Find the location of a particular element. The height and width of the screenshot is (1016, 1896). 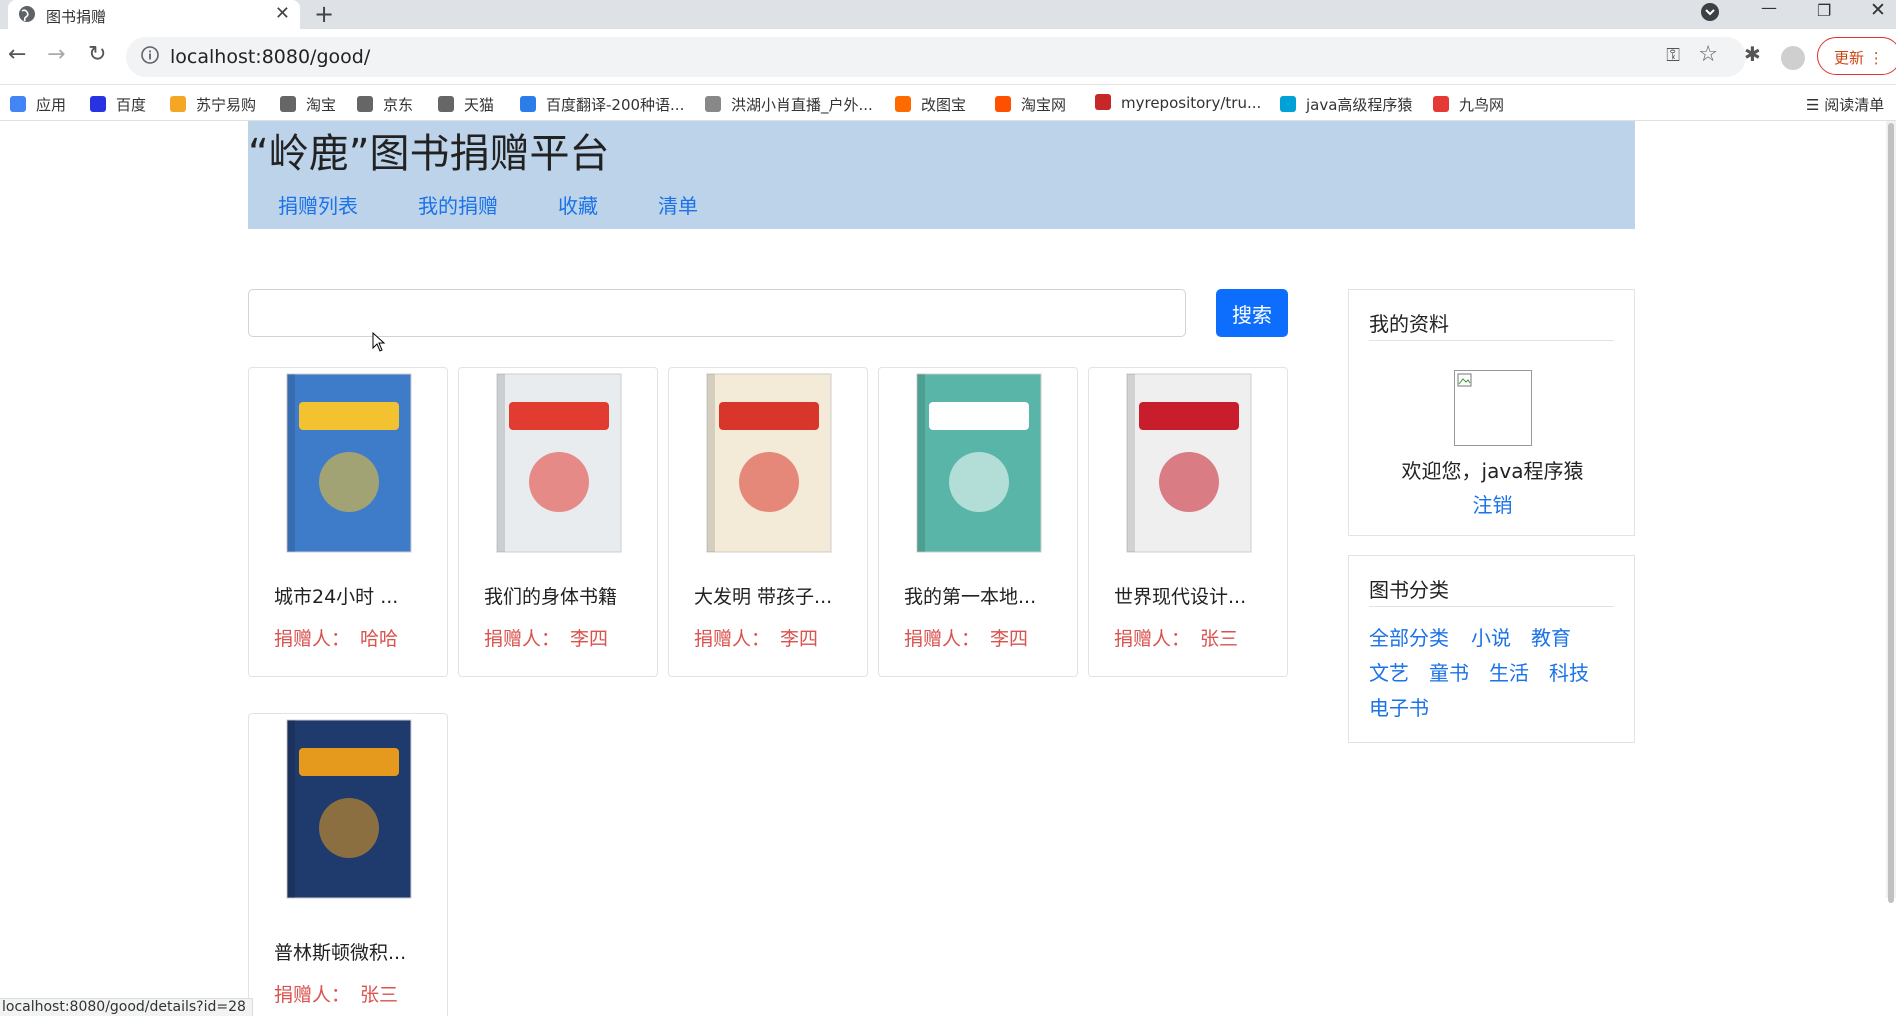

bookmark-item: 天猫 is located at coordinates (466, 104).